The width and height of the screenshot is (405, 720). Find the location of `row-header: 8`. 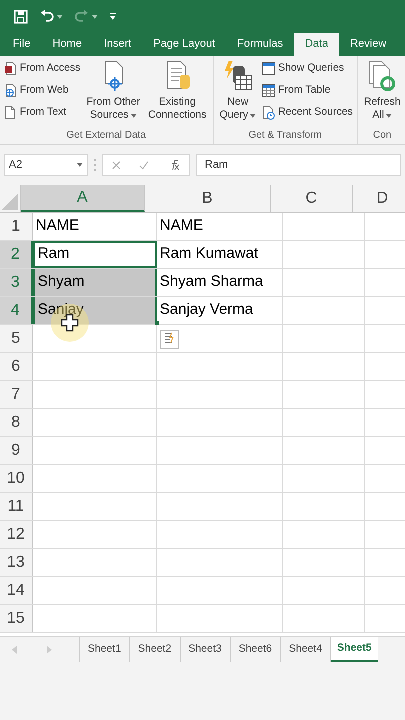

row-header: 8 is located at coordinates (16, 422).